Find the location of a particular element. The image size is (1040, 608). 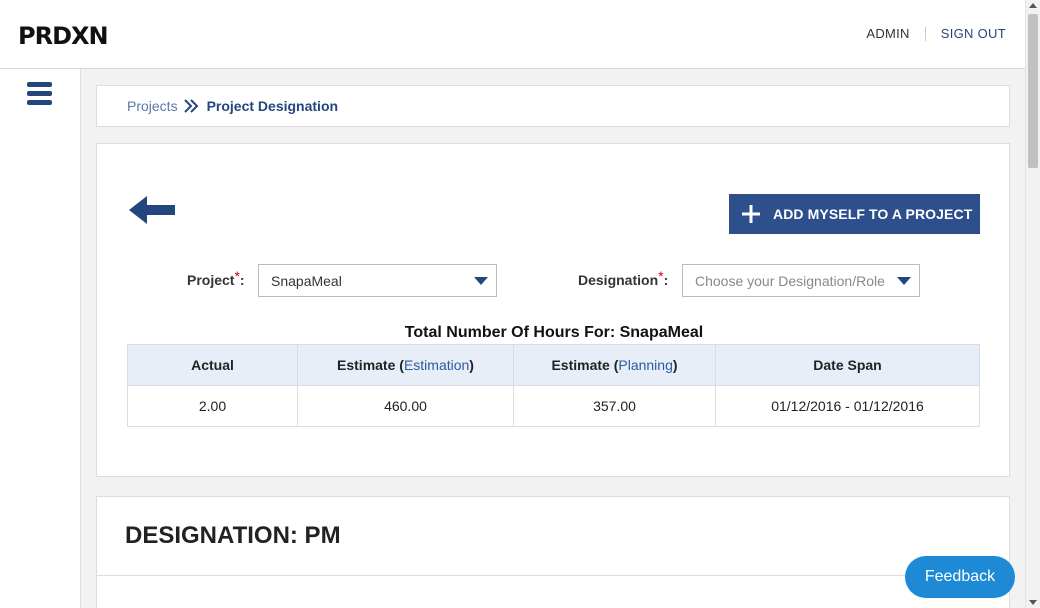

scroll-up-arrow-icon is located at coordinates (1033, 5).